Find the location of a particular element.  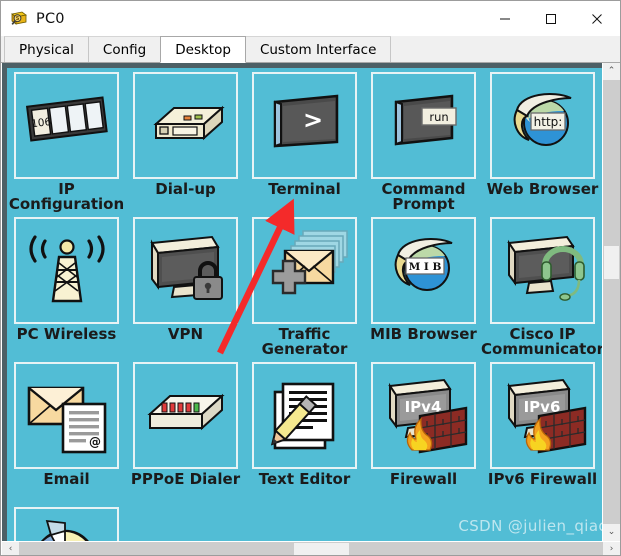

chevron-left-icon: ‹ is located at coordinates (10, 548).